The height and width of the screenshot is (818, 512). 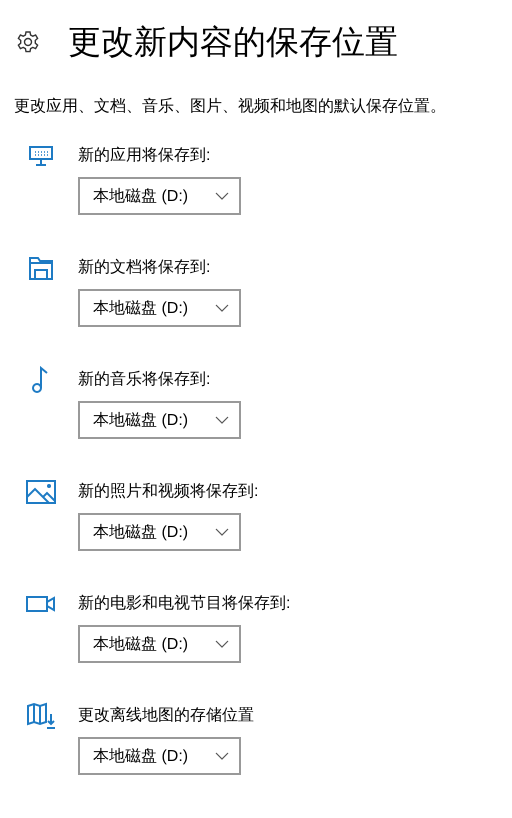 What do you see at coordinates (145, 380) in the screenshot?
I see `location-label: 新的音乐将保存到:` at bounding box center [145, 380].